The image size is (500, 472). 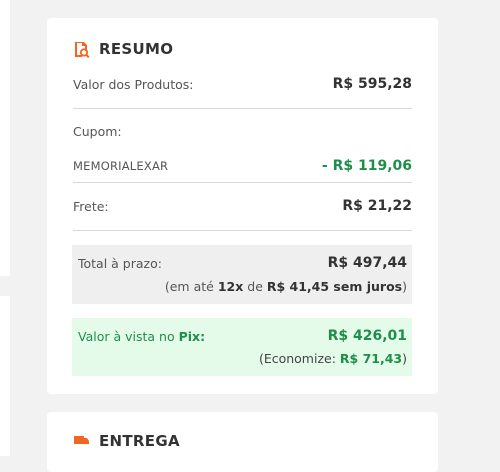 I want to click on products-row: Valor dos Produtos: R$ 595,28, so click(x=242, y=84).